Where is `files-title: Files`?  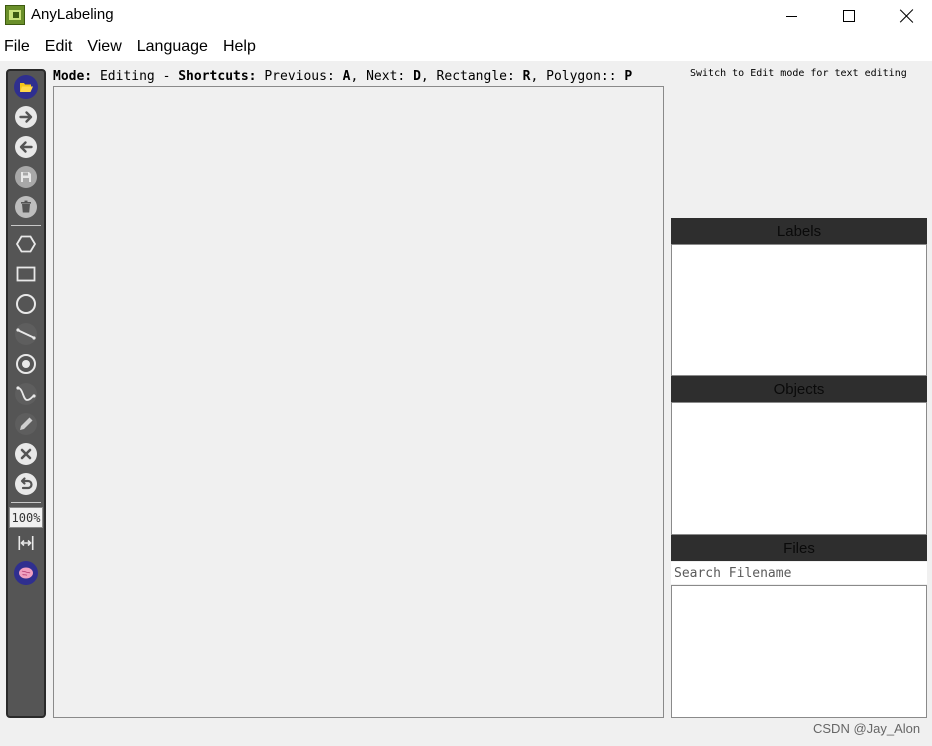
files-title: Files is located at coordinates (799, 548).